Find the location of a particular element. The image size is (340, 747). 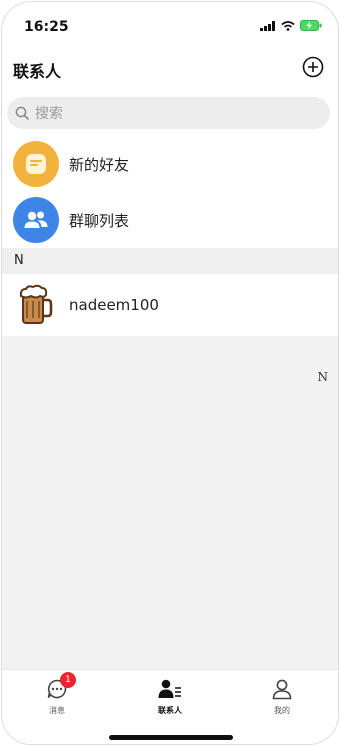

unread-badge: 1 is located at coordinates (68, 680).